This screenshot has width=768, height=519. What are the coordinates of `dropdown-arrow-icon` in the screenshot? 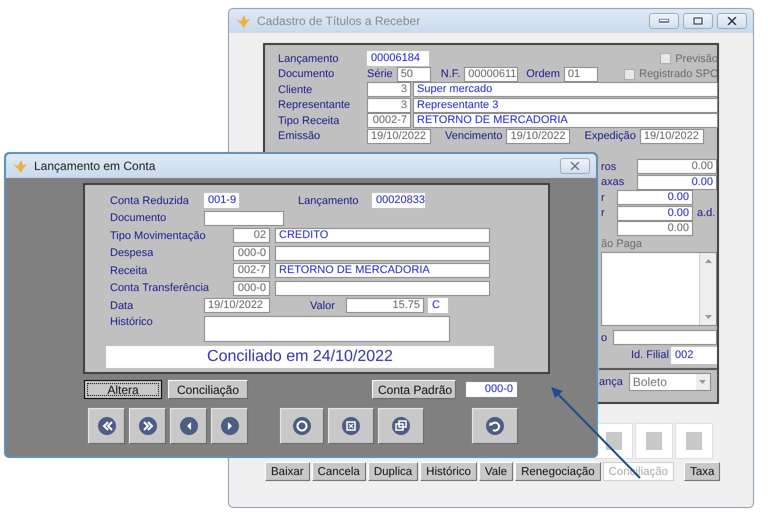 It's located at (702, 382).